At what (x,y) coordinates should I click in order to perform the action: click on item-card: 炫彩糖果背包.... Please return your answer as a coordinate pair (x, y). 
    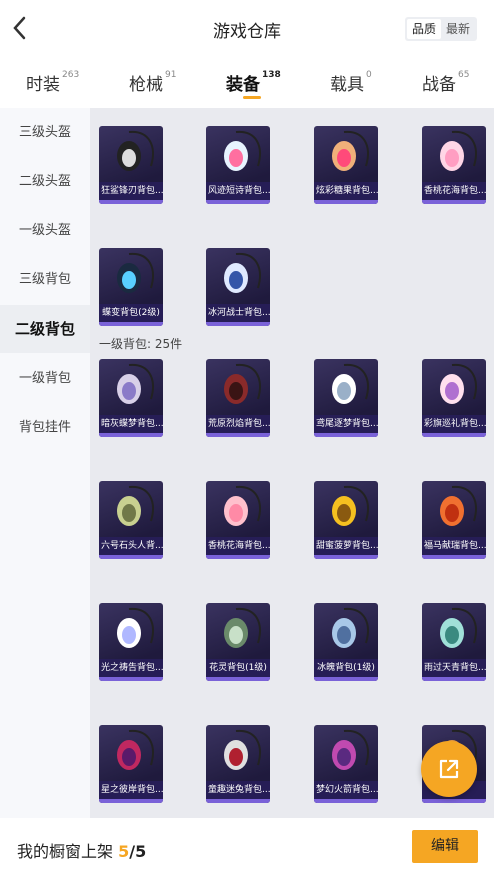
    Looking at the image, I should click on (346, 165).